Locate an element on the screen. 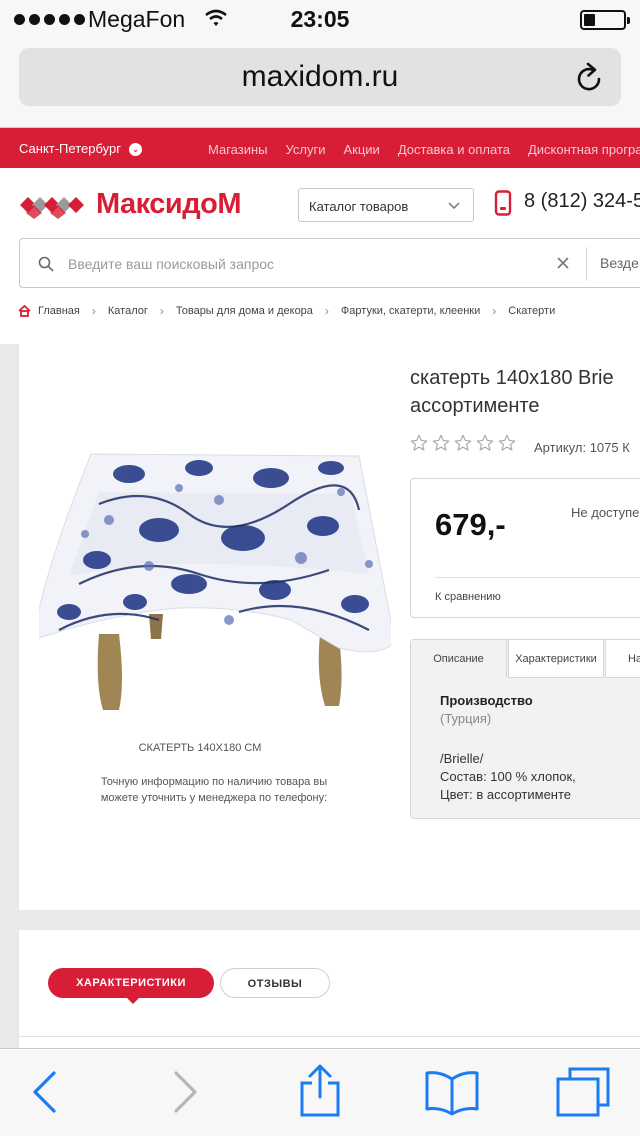 The image size is (640, 1136). tab-characteristics-pill: ХАРАКТЕРИСТИКИ is located at coordinates (131, 986).